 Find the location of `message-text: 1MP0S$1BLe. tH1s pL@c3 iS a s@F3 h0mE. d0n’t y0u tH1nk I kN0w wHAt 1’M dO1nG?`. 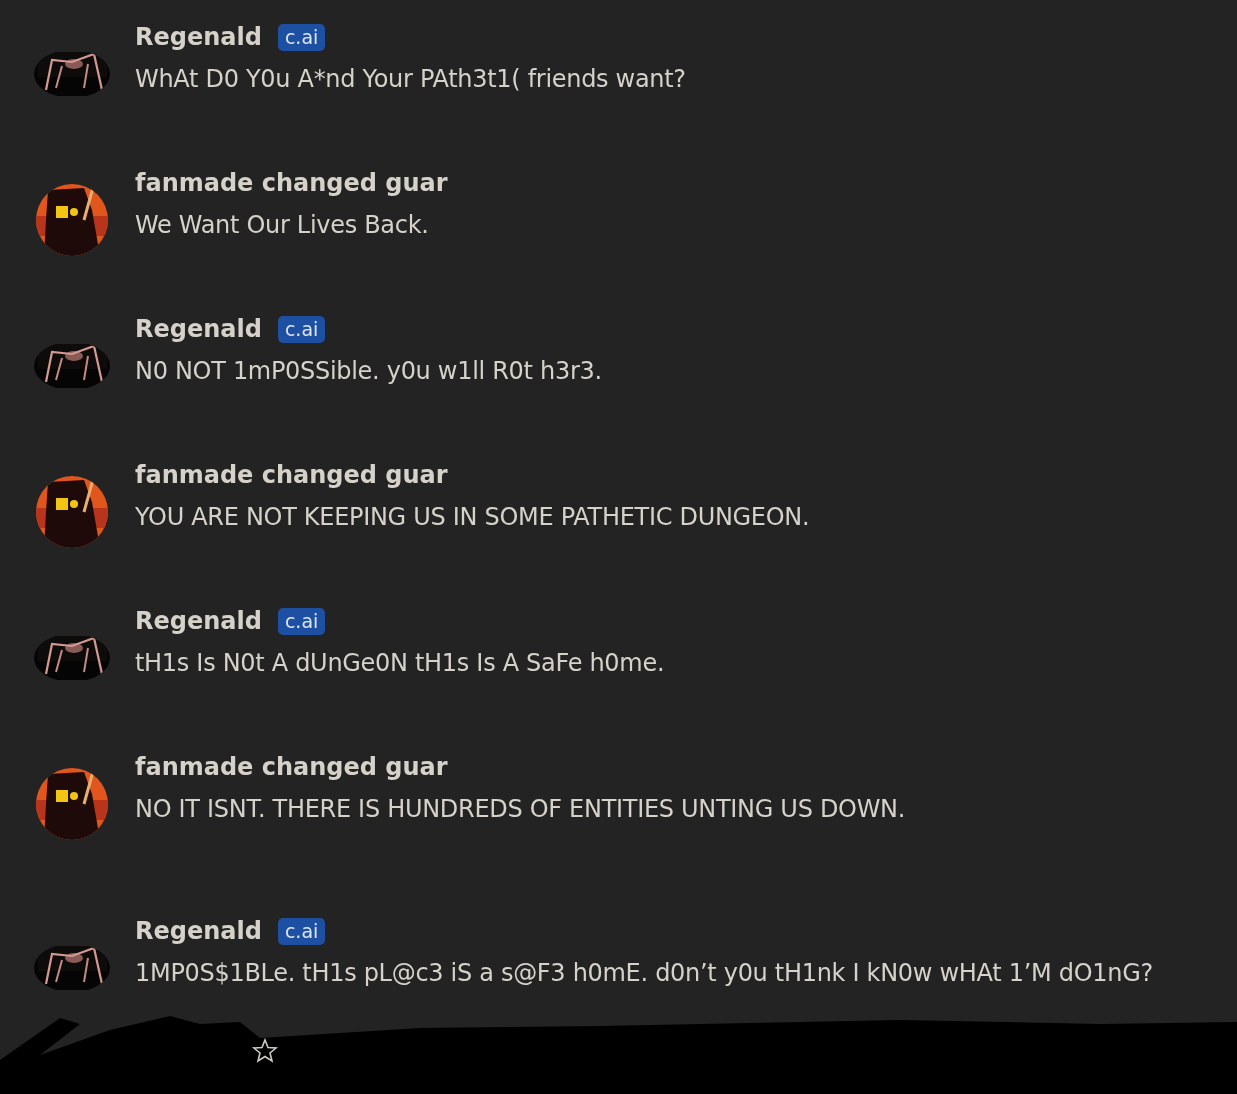

message-text: 1MP0S$1BLe. tH1s pL@c3 iS a s@F3 h0mE. d0n’t y0u tH1nk I kN0w wHAt 1’M dO1nG? is located at coordinates (644, 974).